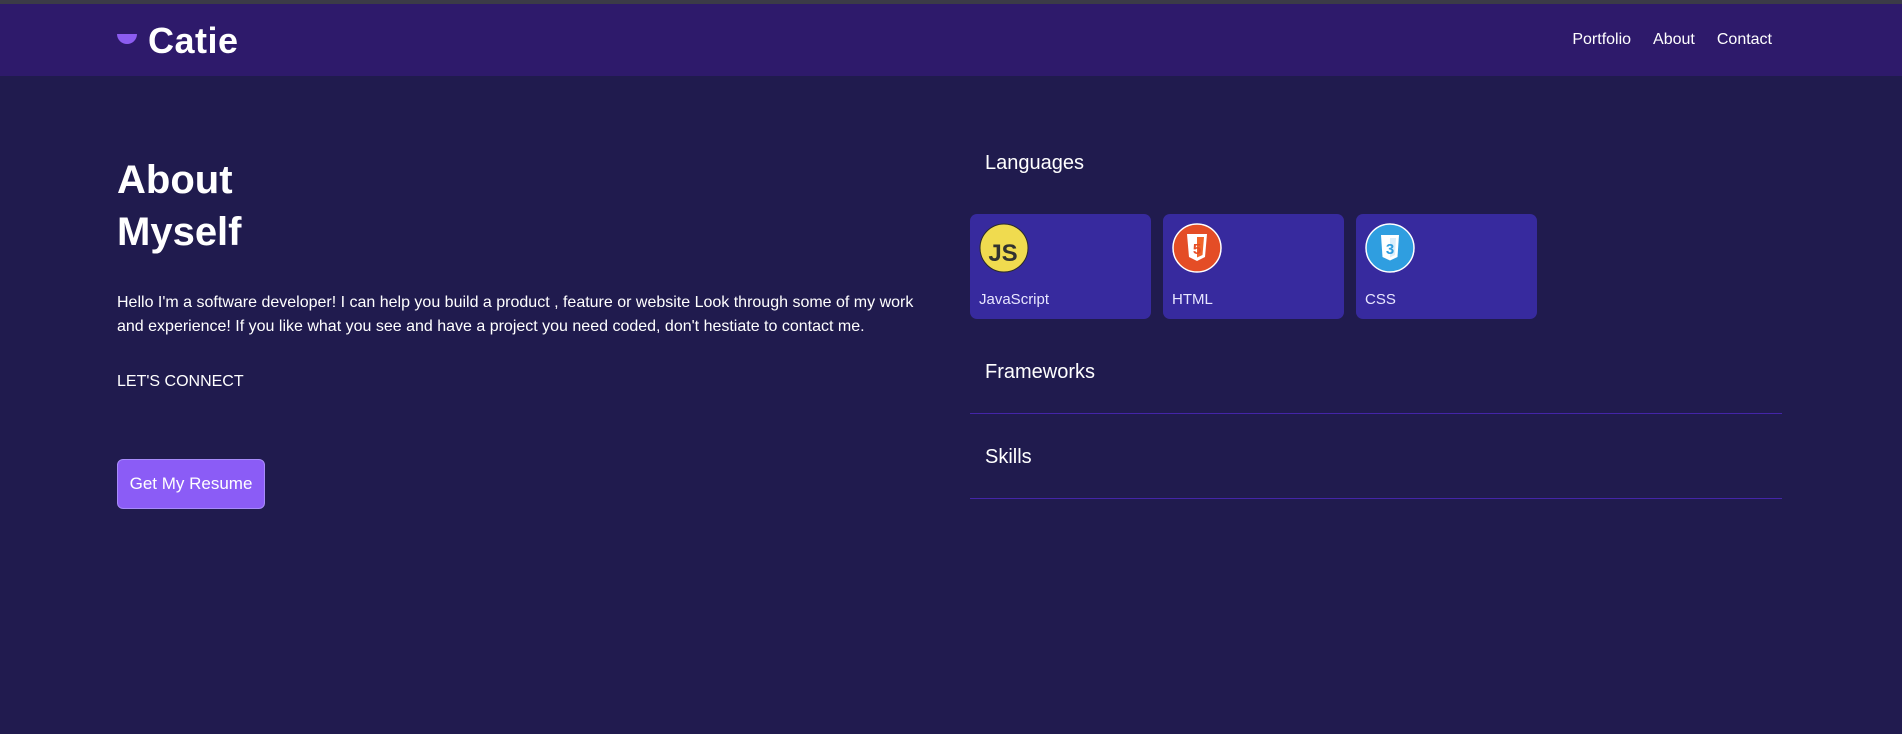 The image size is (1902, 734). I want to click on logo-mark-icon, so click(127, 39).